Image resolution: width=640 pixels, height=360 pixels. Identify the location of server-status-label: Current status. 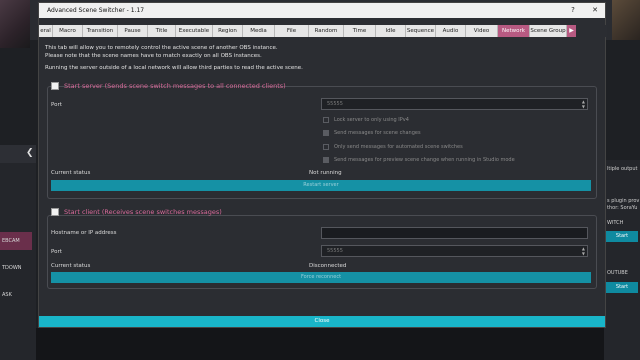
(71, 173).